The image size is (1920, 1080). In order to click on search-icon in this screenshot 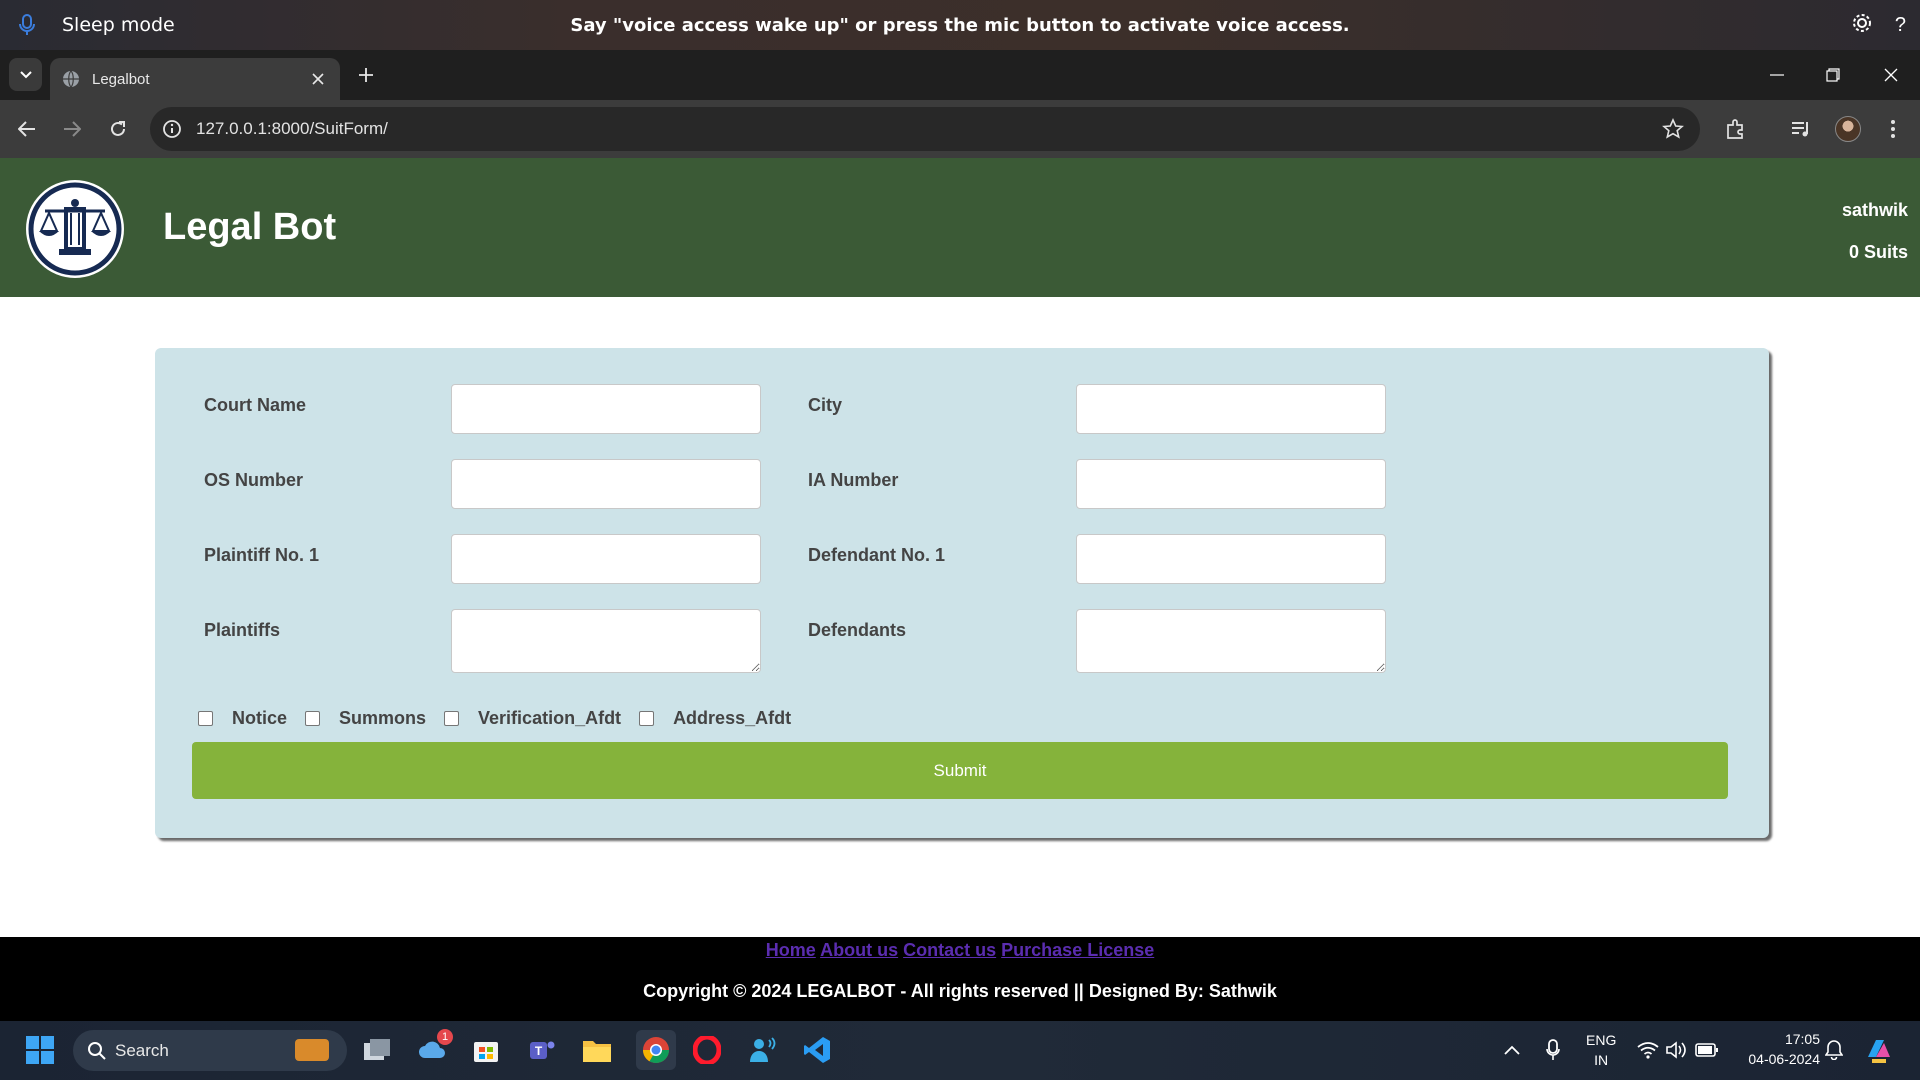, I will do `click(97, 1051)`.